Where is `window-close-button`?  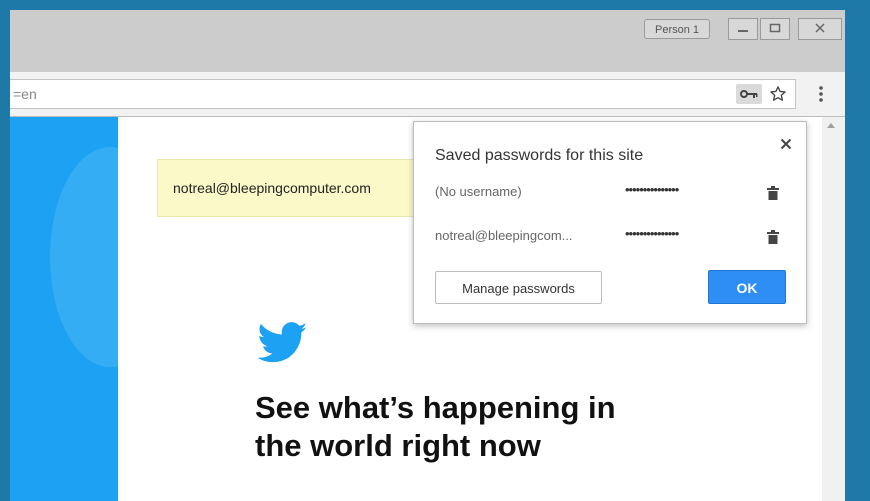
window-close-button is located at coordinates (820, 29).